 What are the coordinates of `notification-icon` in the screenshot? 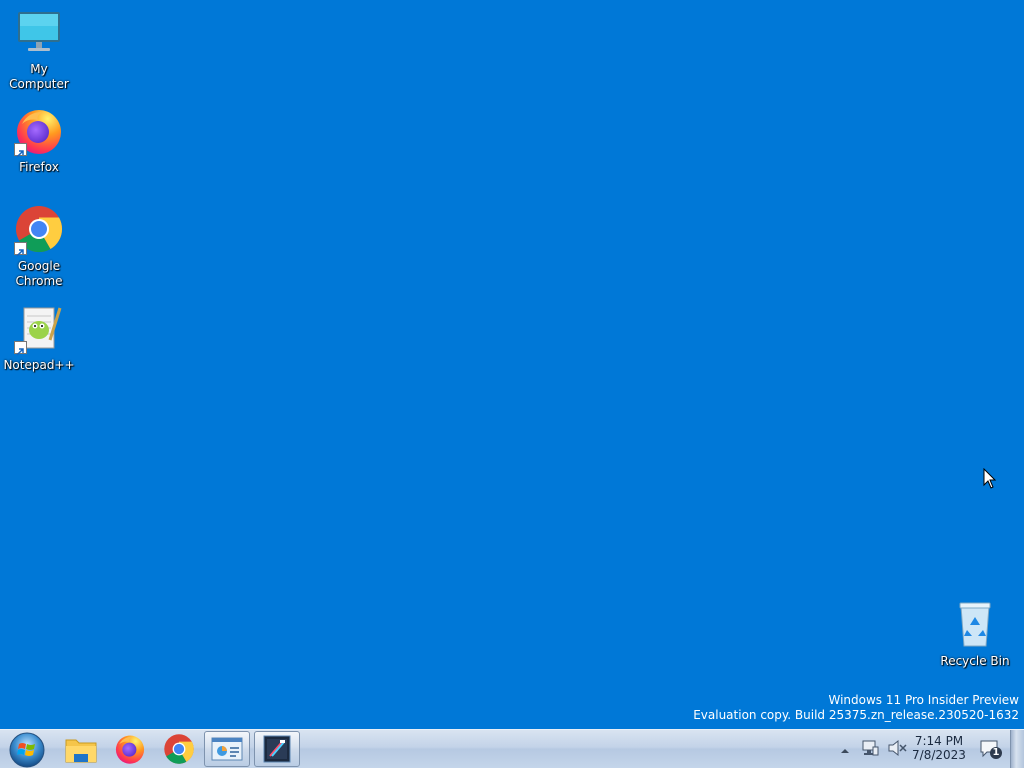 It's located at (991, 749).